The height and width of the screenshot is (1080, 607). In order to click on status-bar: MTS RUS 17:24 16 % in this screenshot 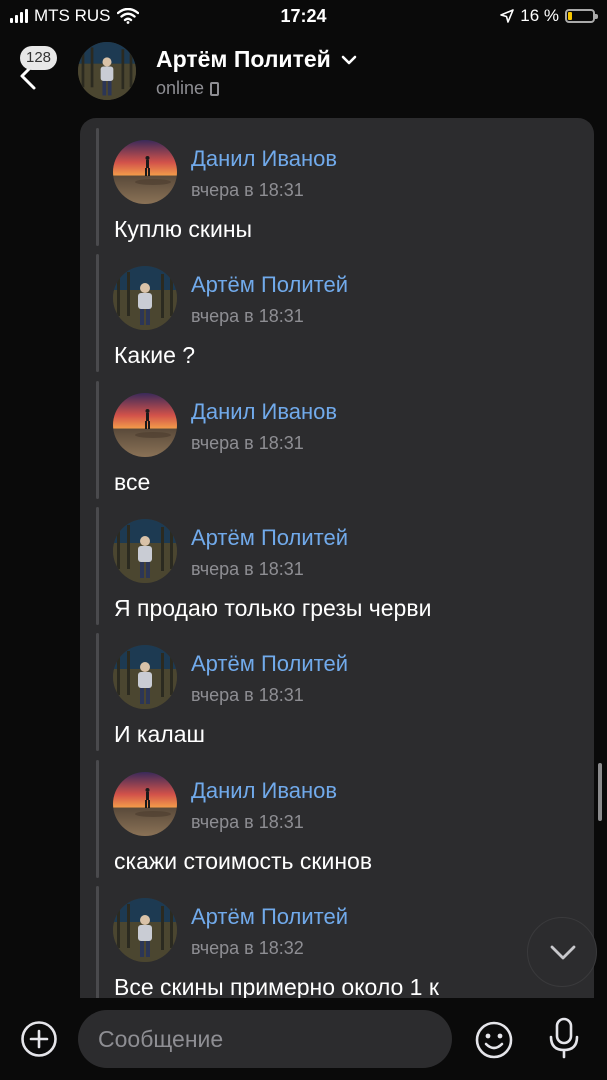, I will do `click(303, 17)`.